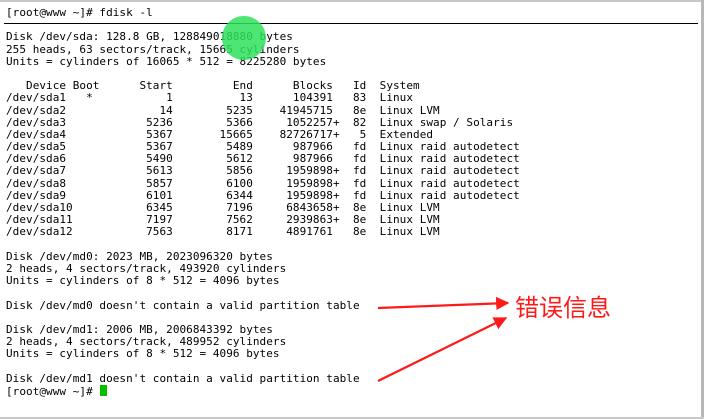  What do you see at coordinates (442, 349) in the screenshot?
I see `annotation-arrow-md1` at bounding box center [442, 349].